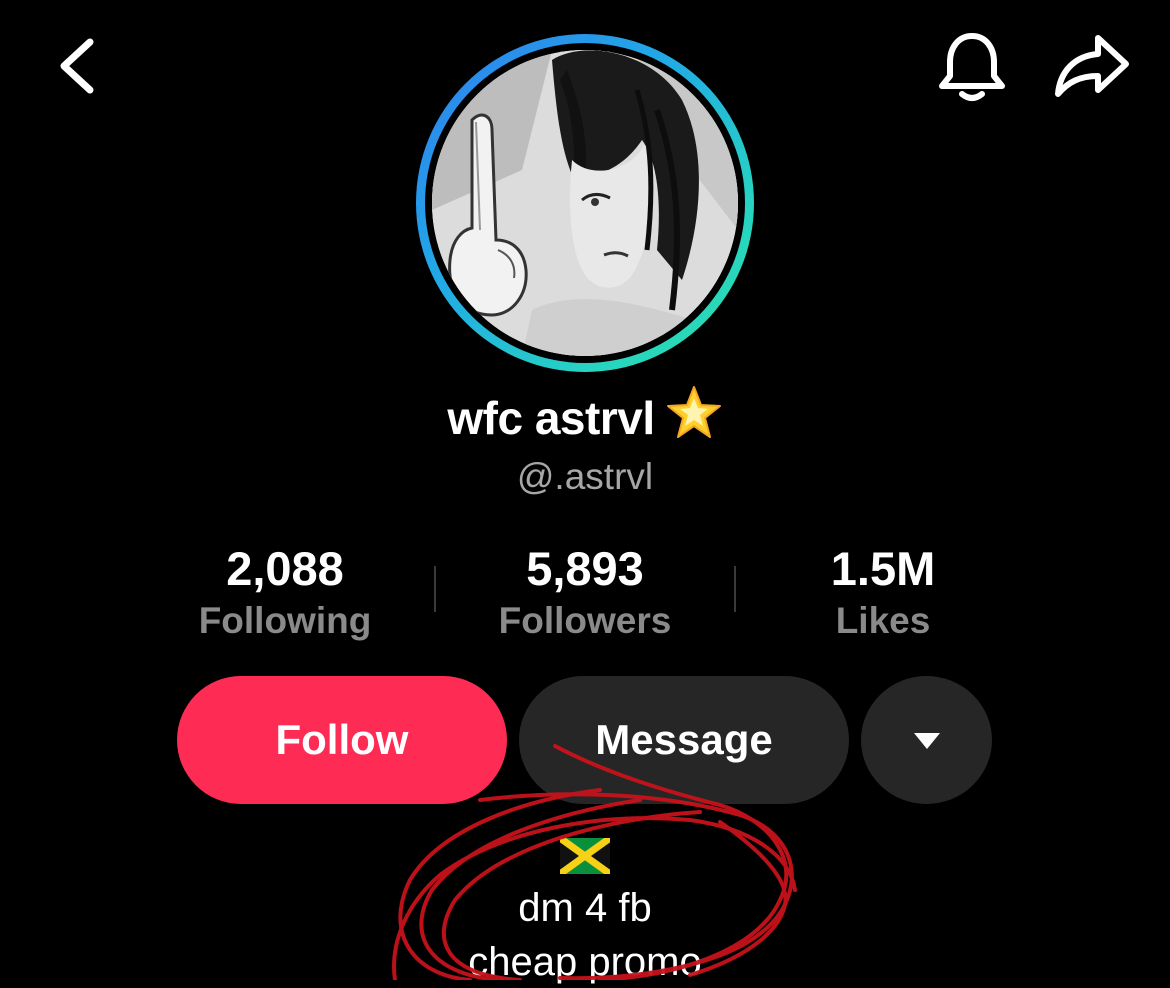 This screenshot has height=988, width=1170. Describe the element at coordinates (551, 418) in the screenshot. I see `display-name: wfc astrvl` at that location.